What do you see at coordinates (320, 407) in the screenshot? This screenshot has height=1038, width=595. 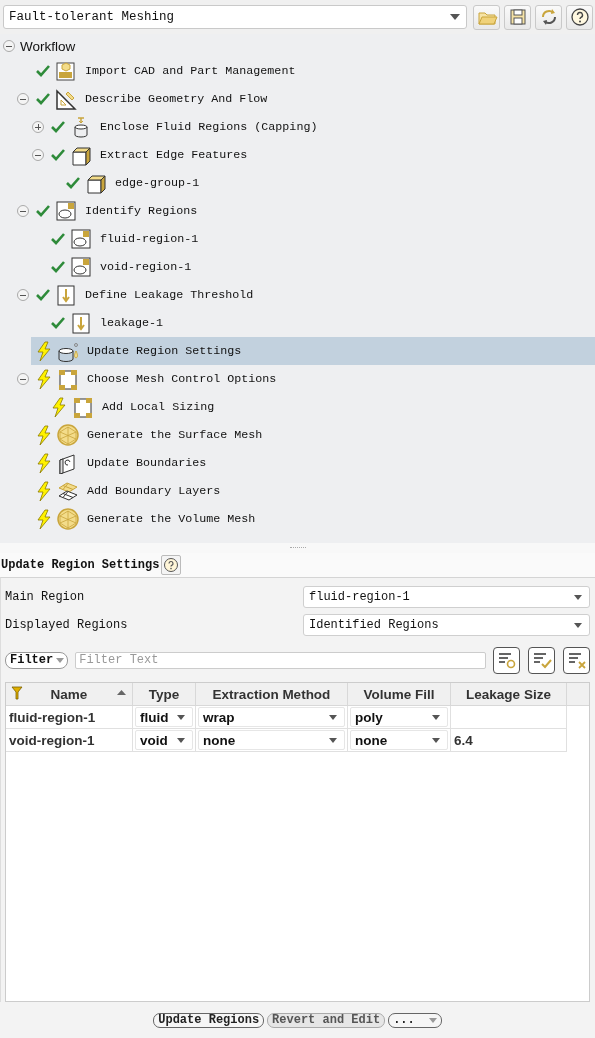 I see `tree-item: Add Local Sizing` at bounding box center [320, 407].